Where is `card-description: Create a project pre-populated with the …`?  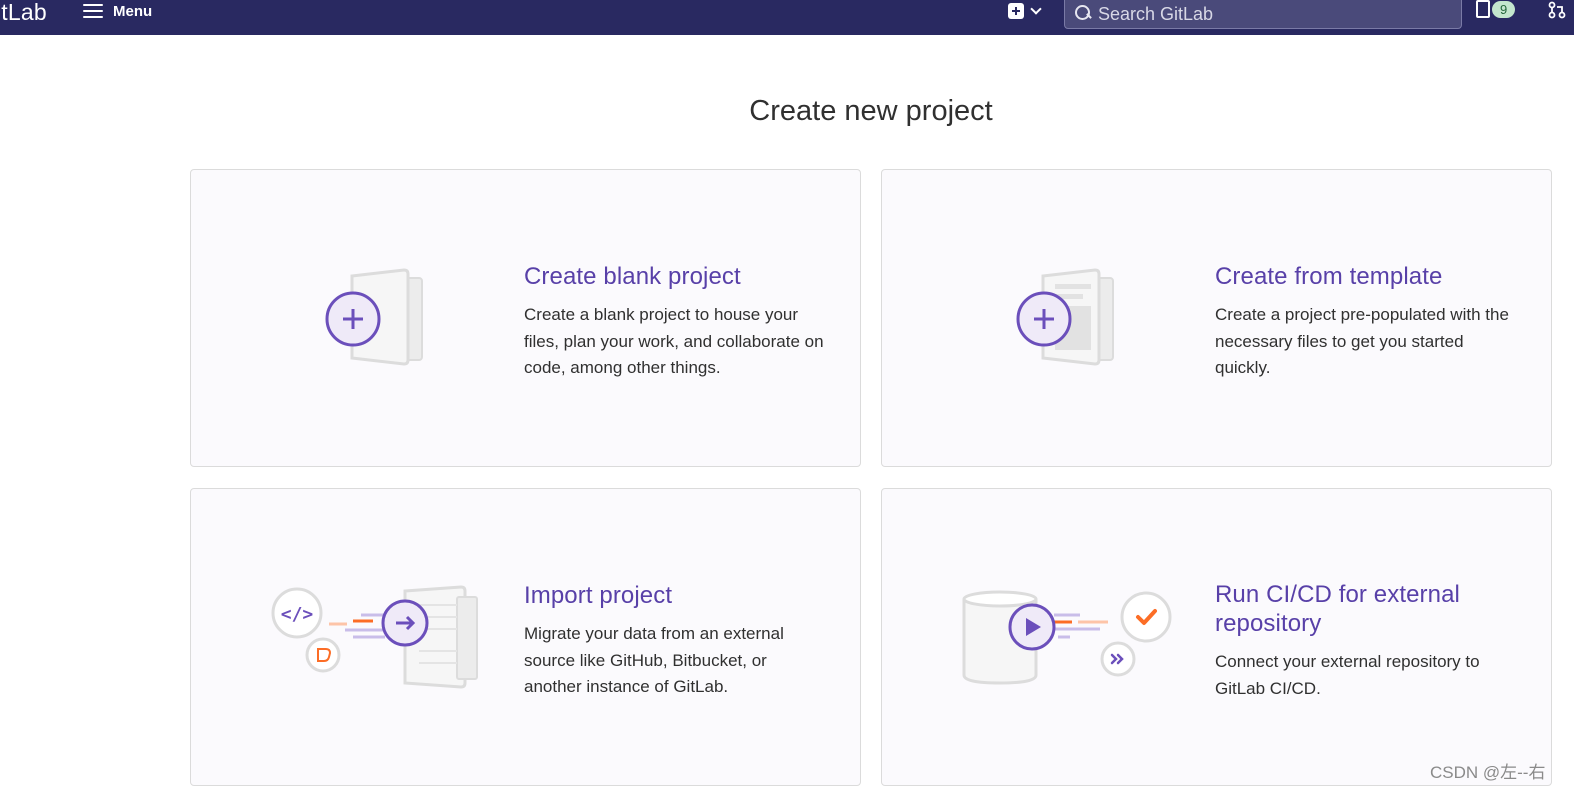 card-description: Create a project pre-populated with the … is located at coordinates (1362, 341).